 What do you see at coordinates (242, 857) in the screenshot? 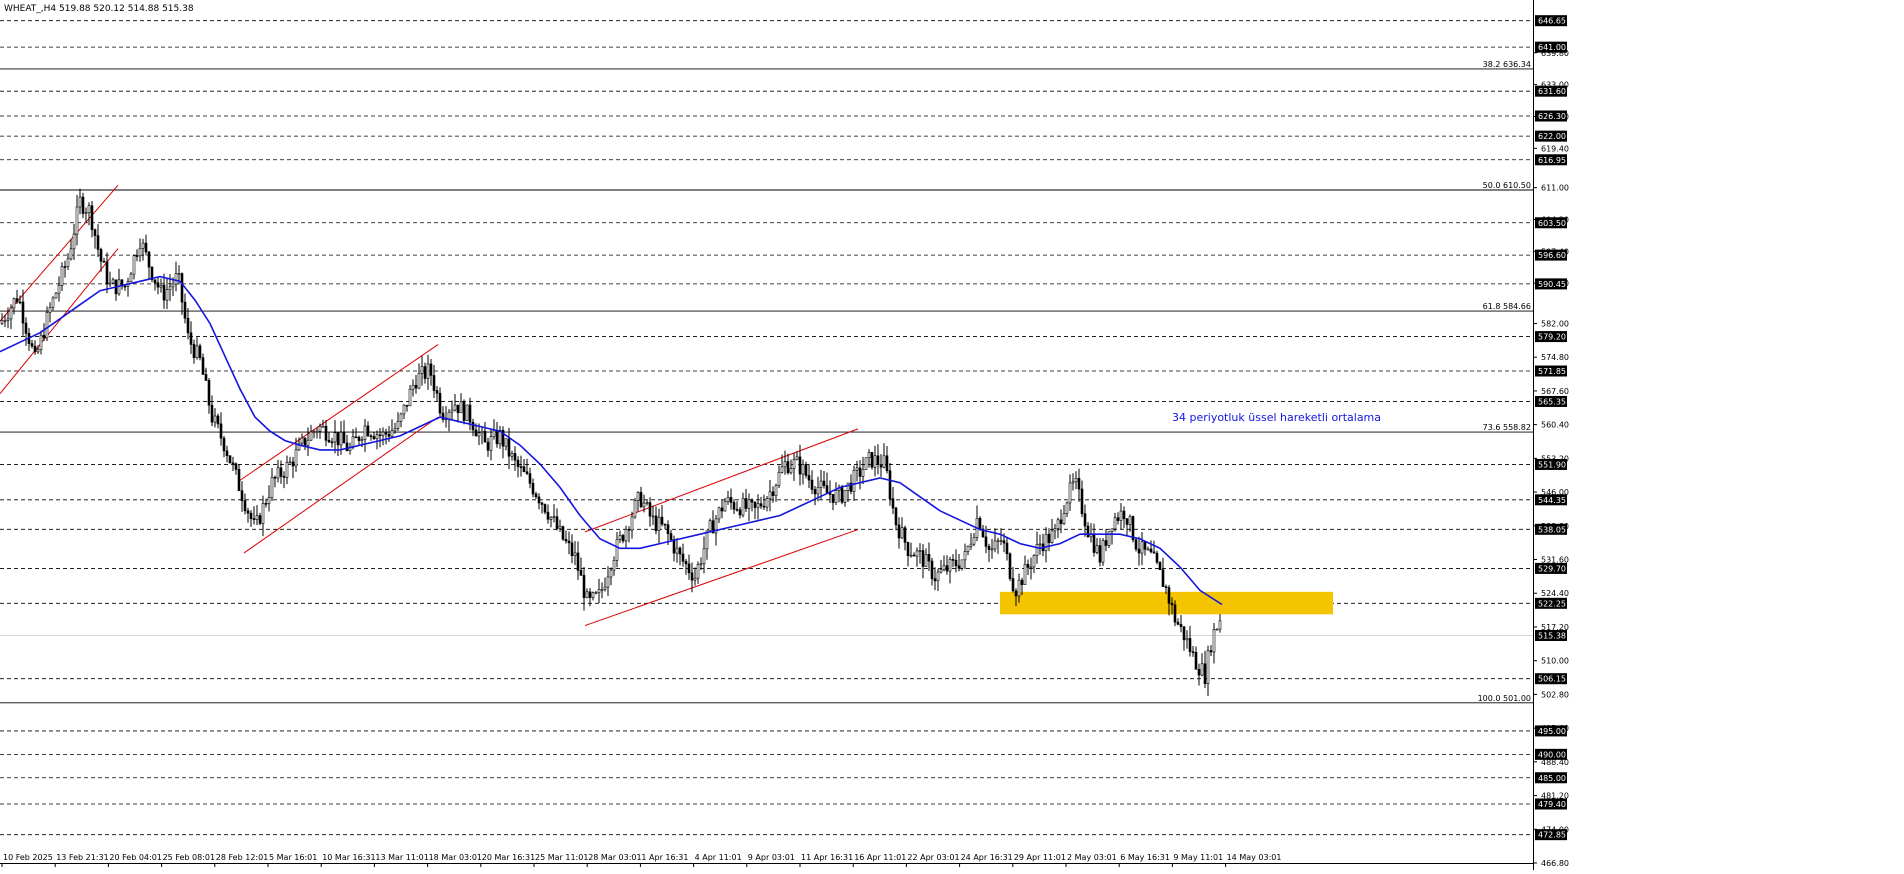
I see `x-tick-label: 28 Feb 12:01` at bounding box center [242, 857].